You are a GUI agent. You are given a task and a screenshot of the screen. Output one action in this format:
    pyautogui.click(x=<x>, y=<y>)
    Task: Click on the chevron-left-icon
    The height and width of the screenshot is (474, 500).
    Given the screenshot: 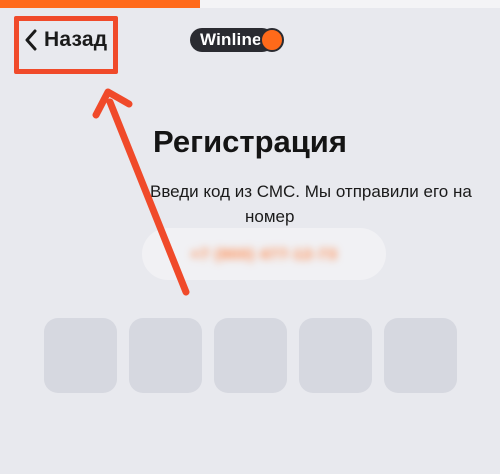 What is the action you would take?
    pyautogui.click(x=31, y=40)
    